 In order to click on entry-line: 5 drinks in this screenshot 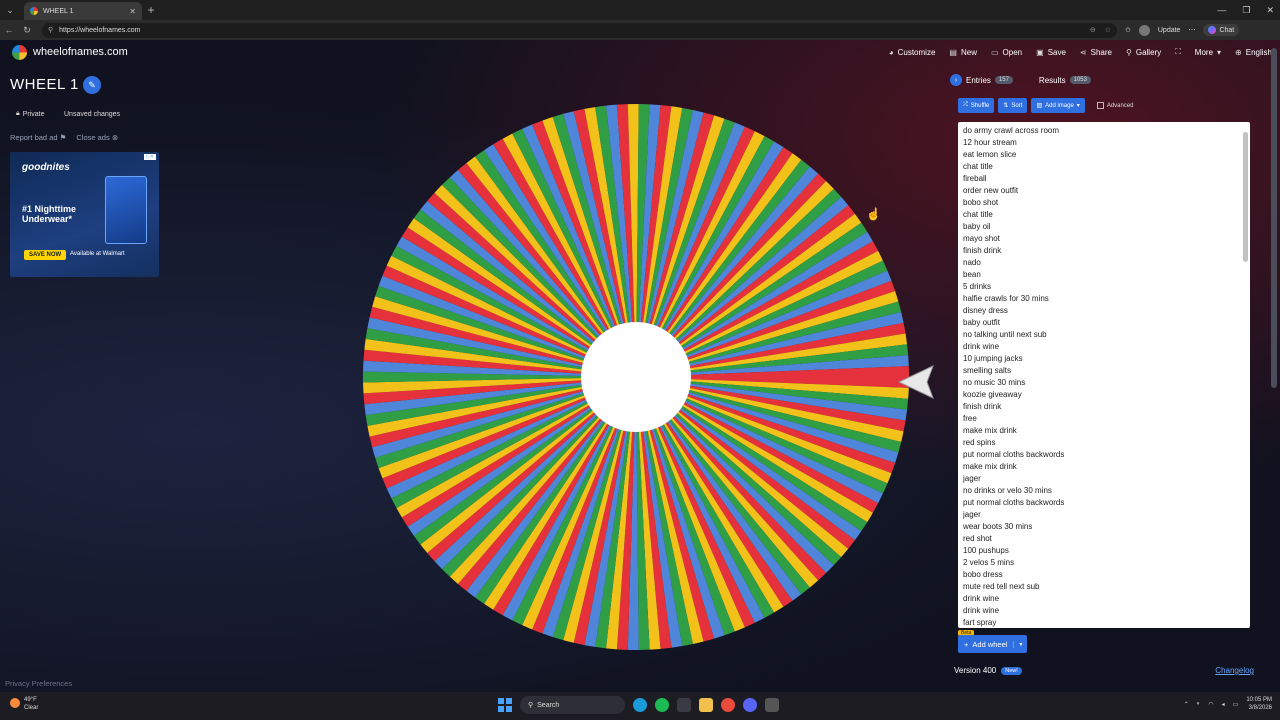, I will do `click(1013, 287)`.